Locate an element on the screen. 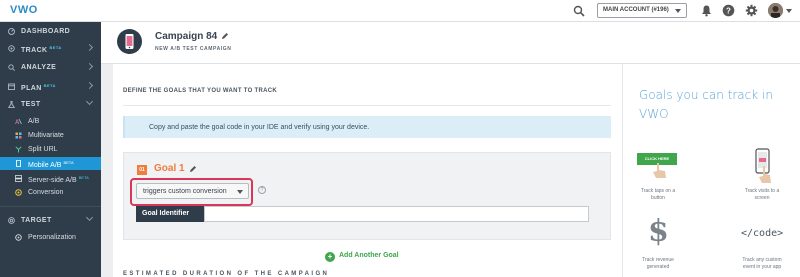  sidebar-item-label: TEST is located at coordinates (31, 104).